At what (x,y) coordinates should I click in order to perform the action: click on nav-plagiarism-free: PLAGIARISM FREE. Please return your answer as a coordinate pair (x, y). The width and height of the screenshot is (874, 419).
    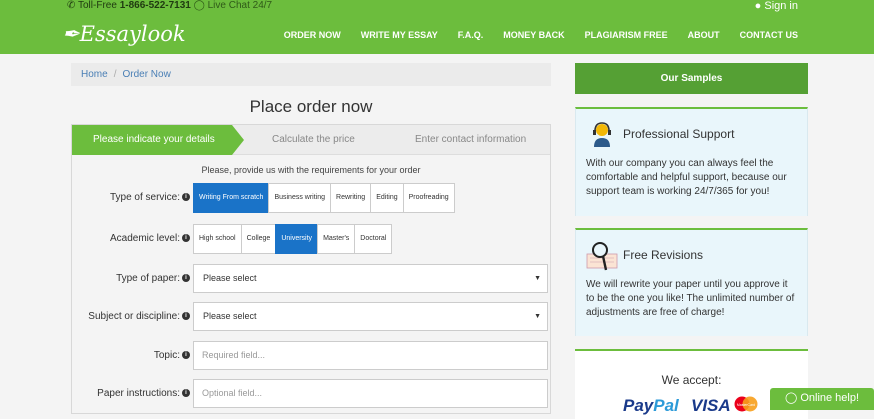
    Looking at the image, I should click on (626, 35).